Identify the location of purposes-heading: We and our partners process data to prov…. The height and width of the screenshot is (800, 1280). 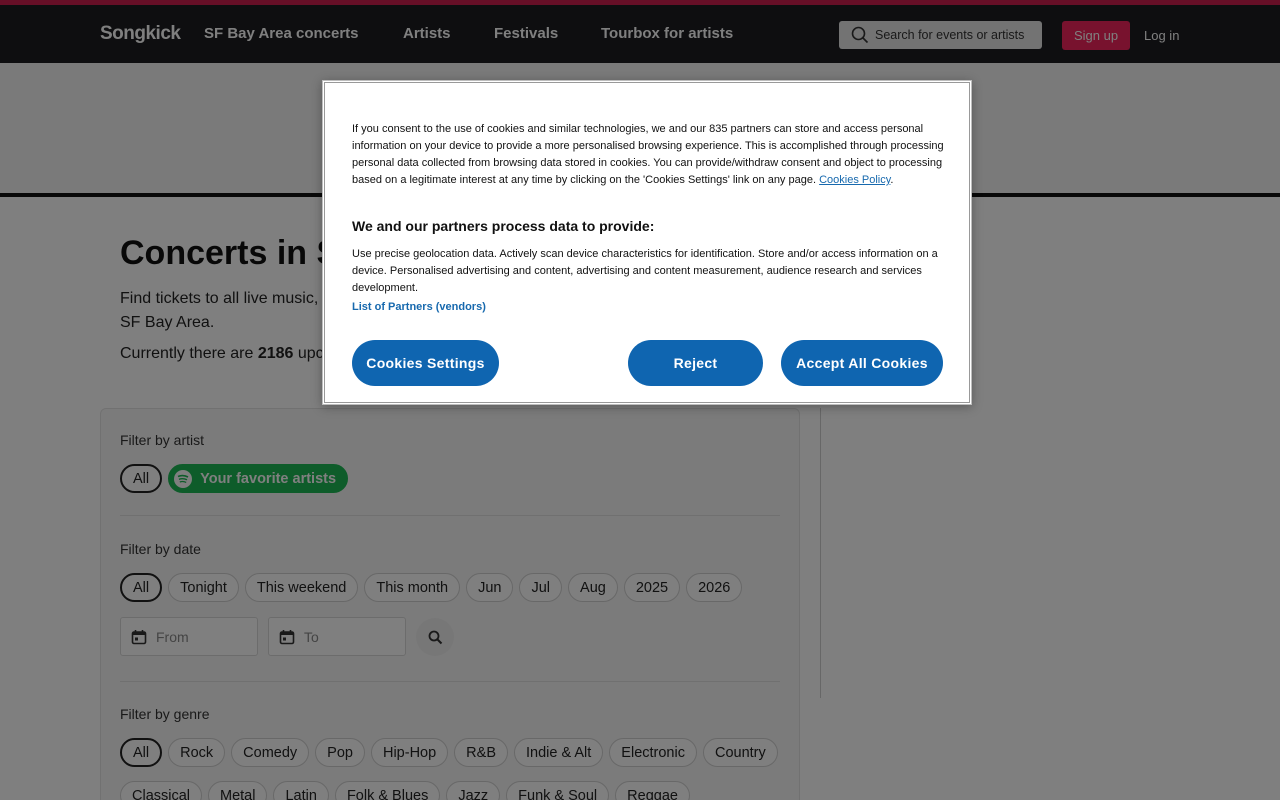
(503, 226).